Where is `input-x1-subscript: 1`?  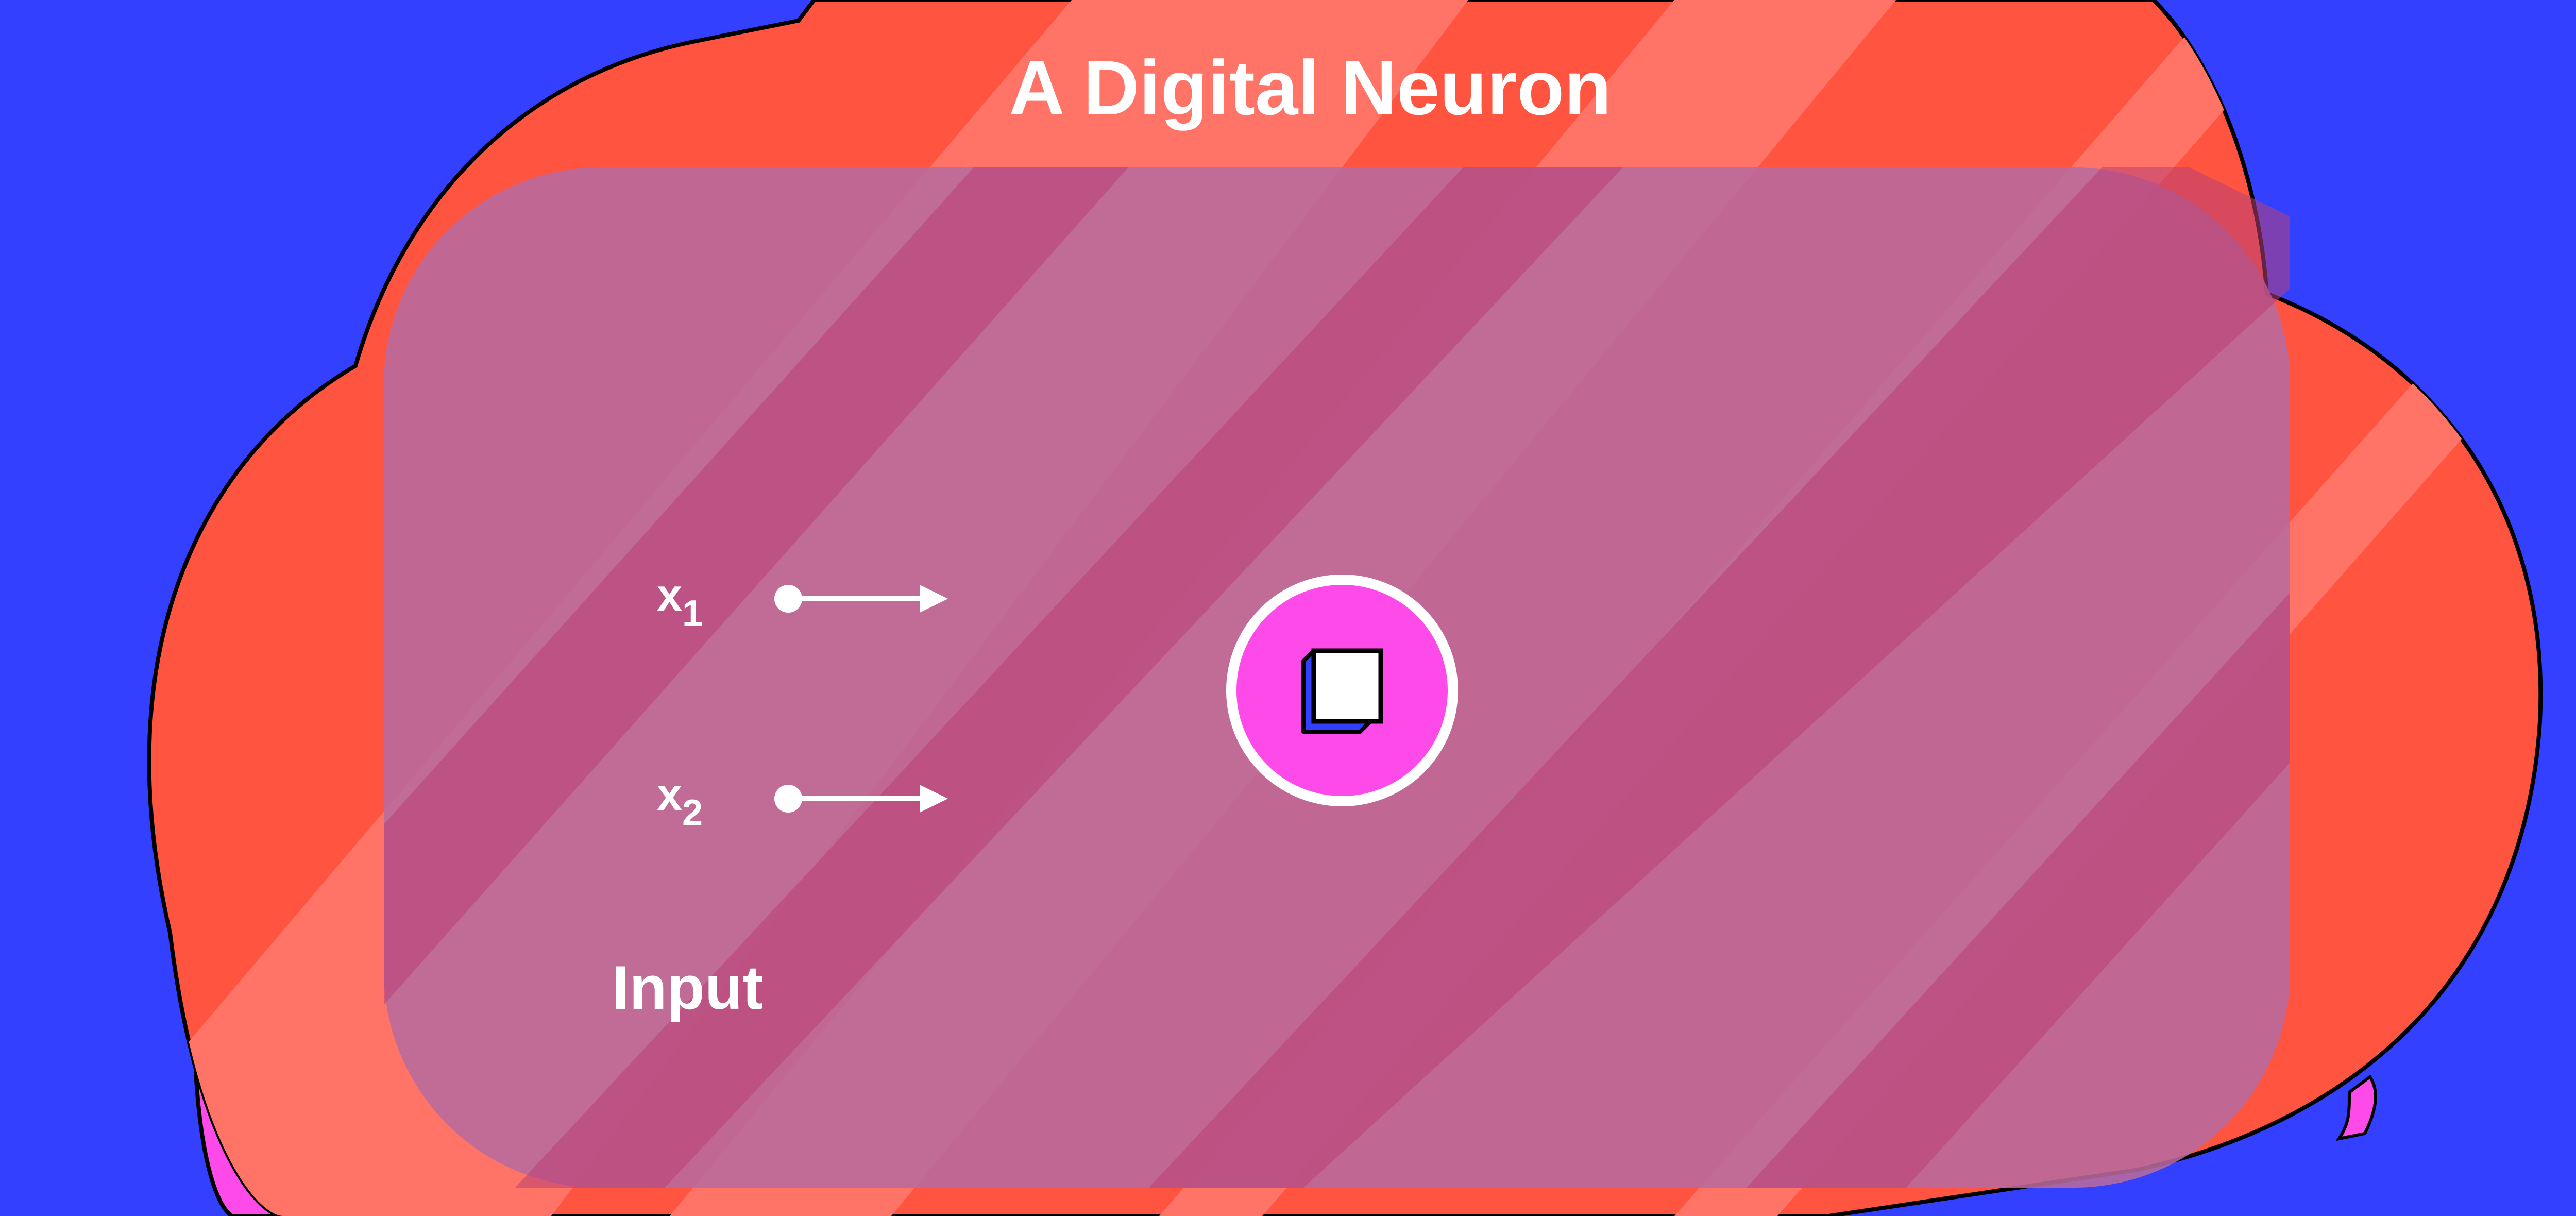
input-x1-subscript: 1 is located at coordinates (692, 613).